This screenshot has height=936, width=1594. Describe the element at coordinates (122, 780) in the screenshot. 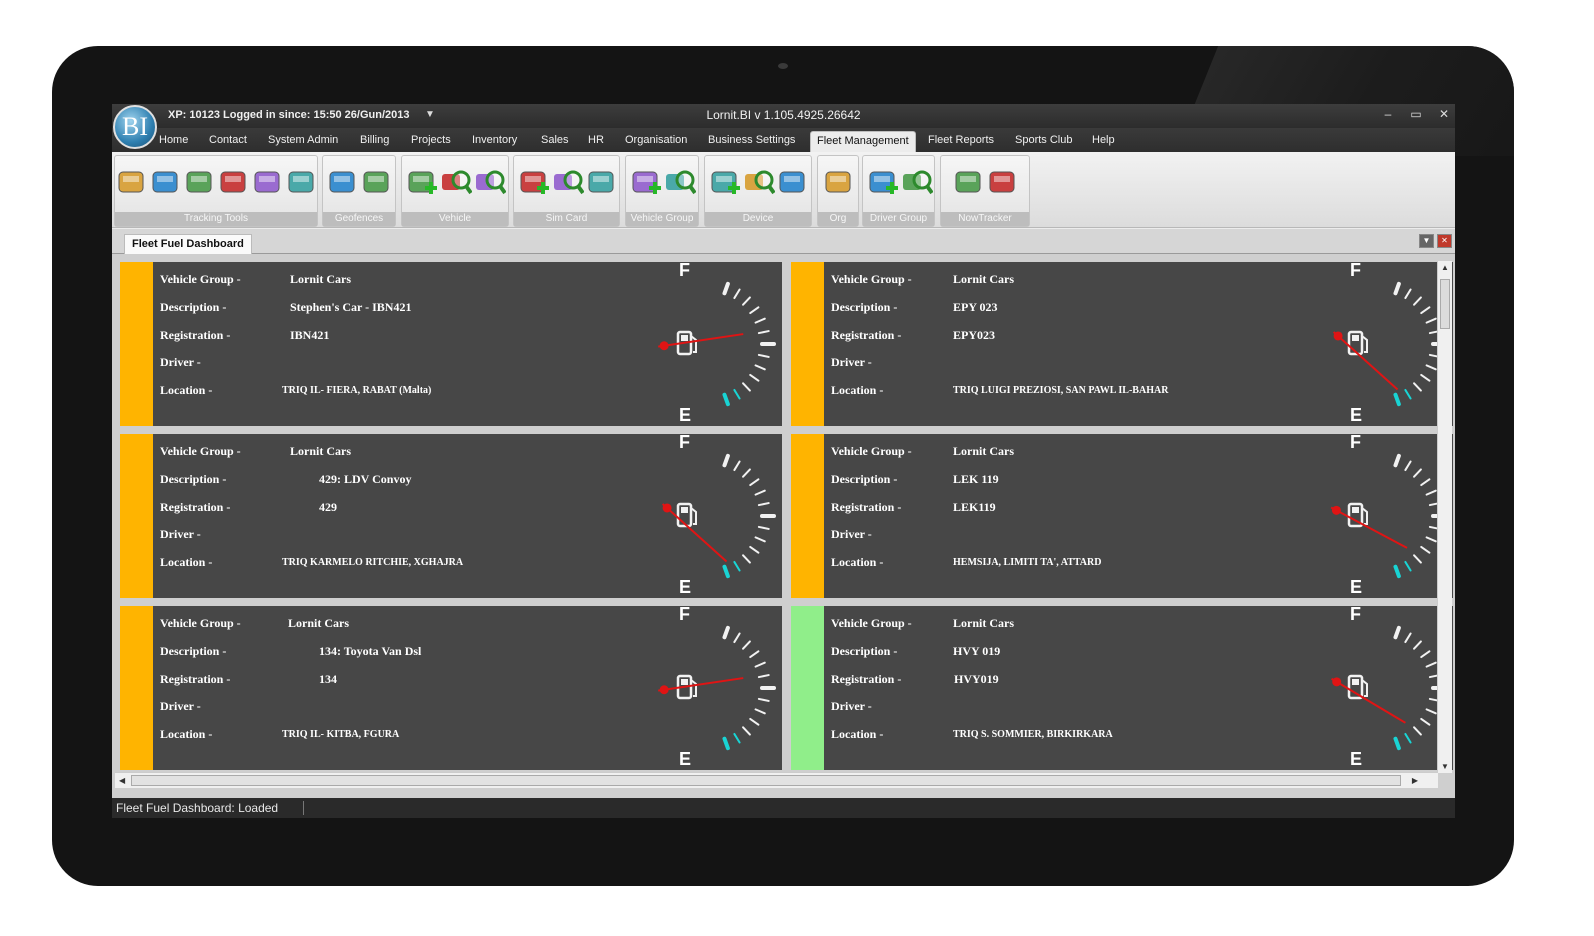

I see `scroll-left-icon: ◀` at that location.